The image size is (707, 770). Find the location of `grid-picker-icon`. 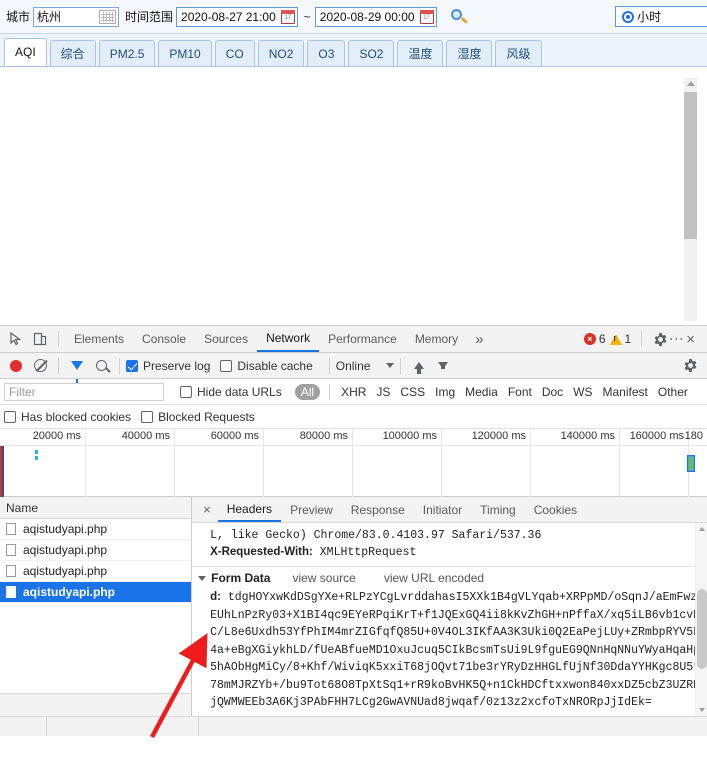

grid-picker-icon is located at coordinates (108, 16).